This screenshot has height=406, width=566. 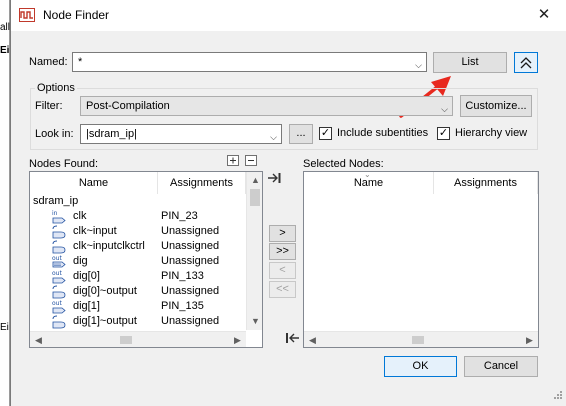 What do you see at coordinates (249, 62) in the screenshot?
I see `named-combobox: * ⌵` at bounding box center [249, 62].